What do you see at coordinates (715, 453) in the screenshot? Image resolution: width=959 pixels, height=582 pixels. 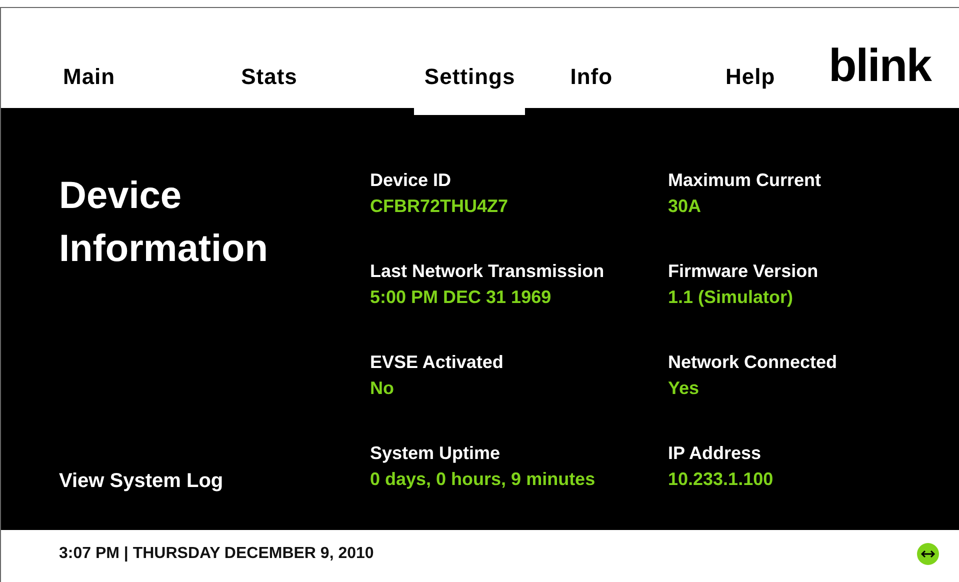 I see `field-label: IP Address` at bounding box center [715, 453].